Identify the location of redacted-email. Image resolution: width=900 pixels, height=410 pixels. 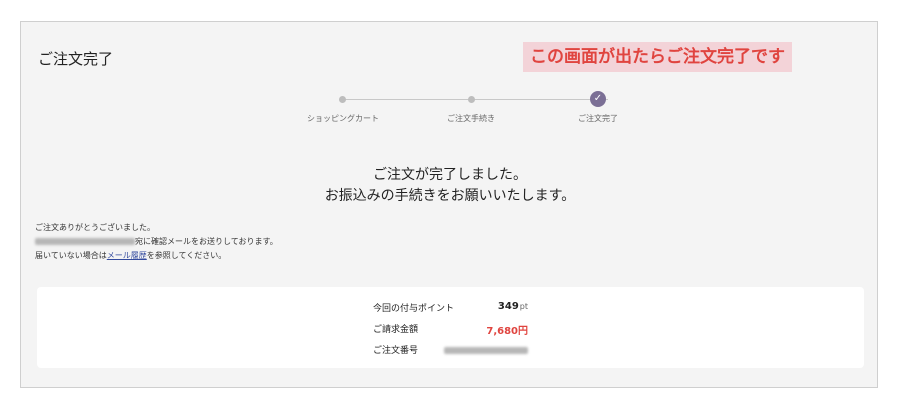
(85, 241).